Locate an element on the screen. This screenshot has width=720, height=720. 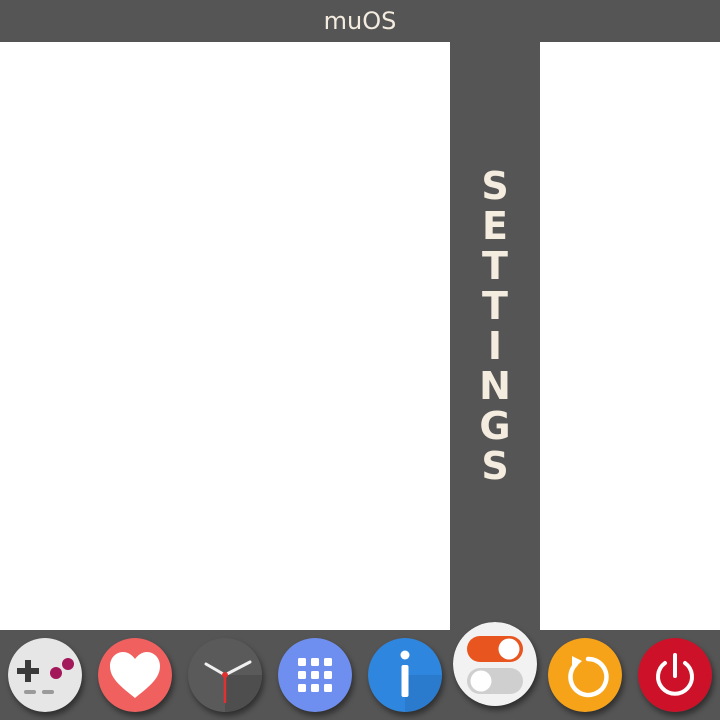
section-title-letter: G is located at coordinates (495, 426).